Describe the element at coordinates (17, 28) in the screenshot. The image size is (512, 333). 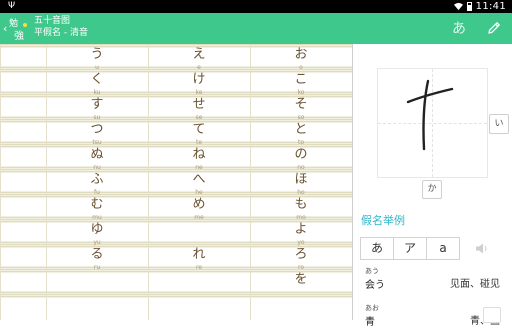
I see `app-logo-back-button: ‹ 勉 強` at that location.